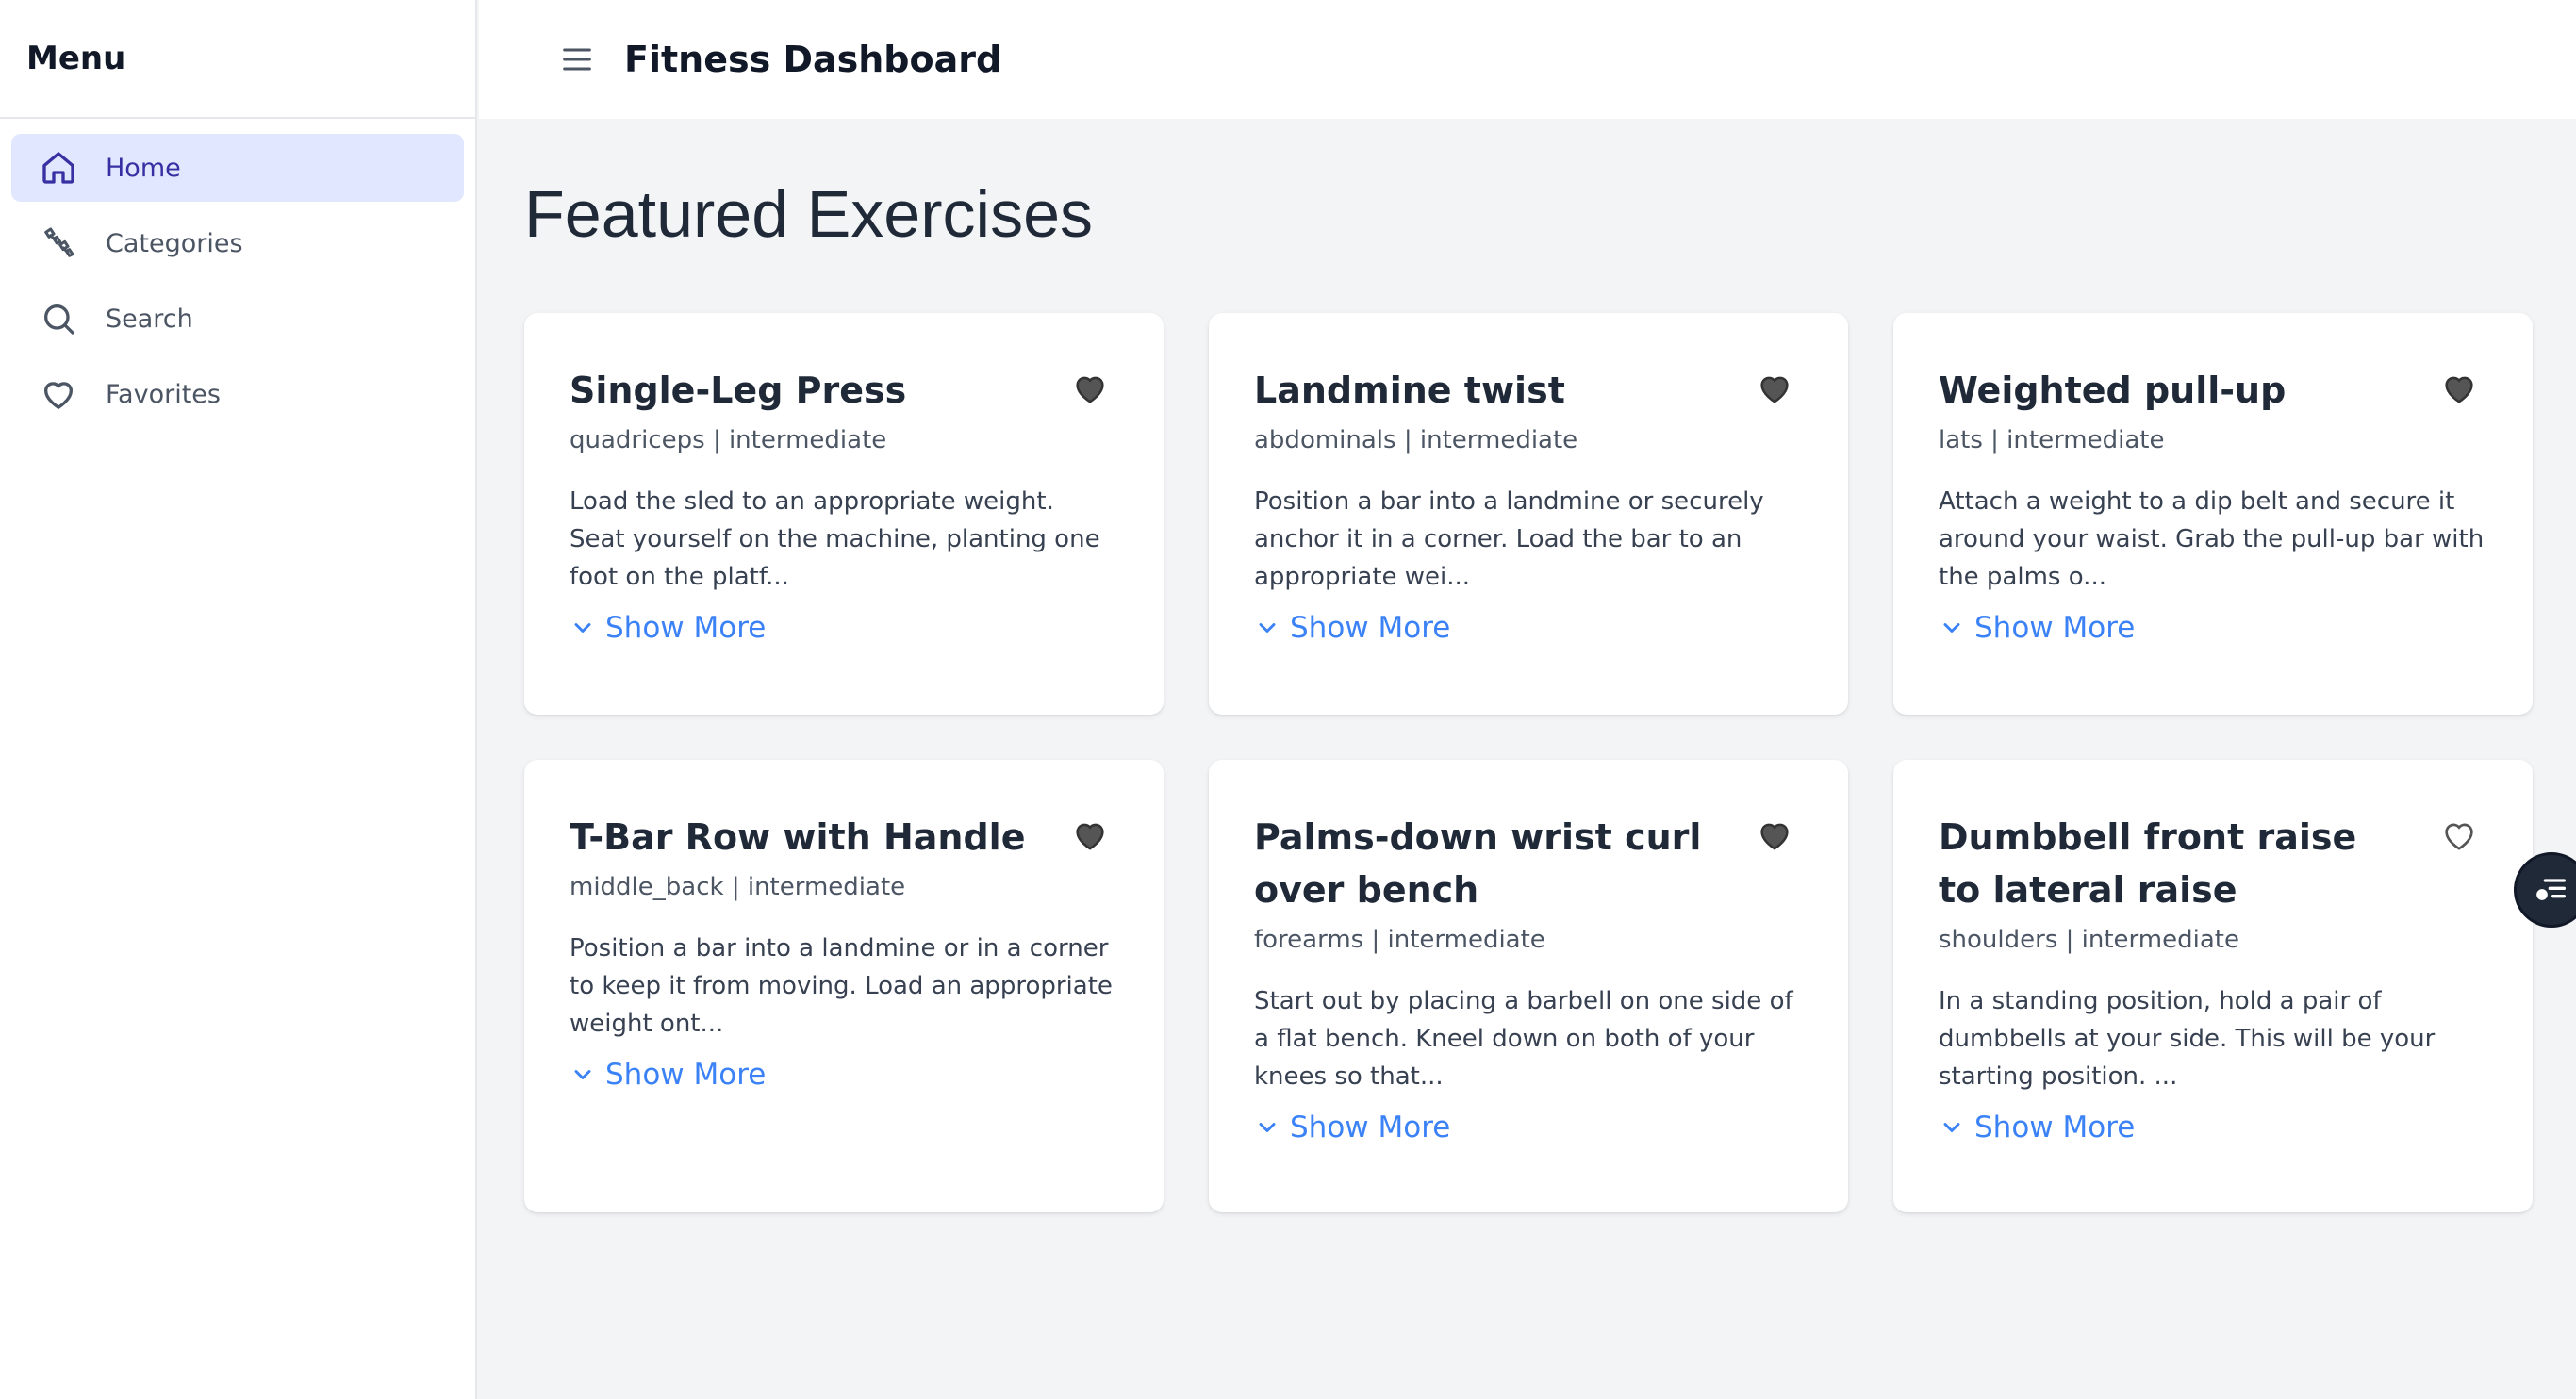  Describe the element at coordinates (58, 243) in the screenshot. I see `dumbbell-icon` at that location.